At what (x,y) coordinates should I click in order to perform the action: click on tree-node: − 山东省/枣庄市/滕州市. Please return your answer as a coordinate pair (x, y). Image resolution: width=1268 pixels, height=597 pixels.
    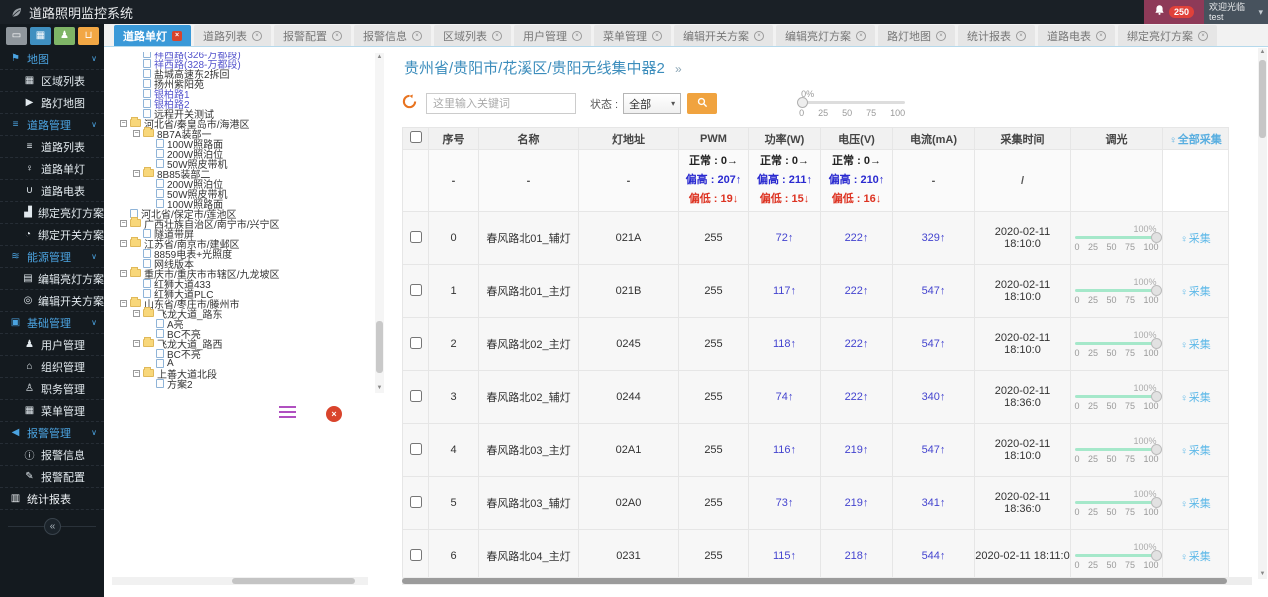
    Looking at the image, I should click on (241, 304).